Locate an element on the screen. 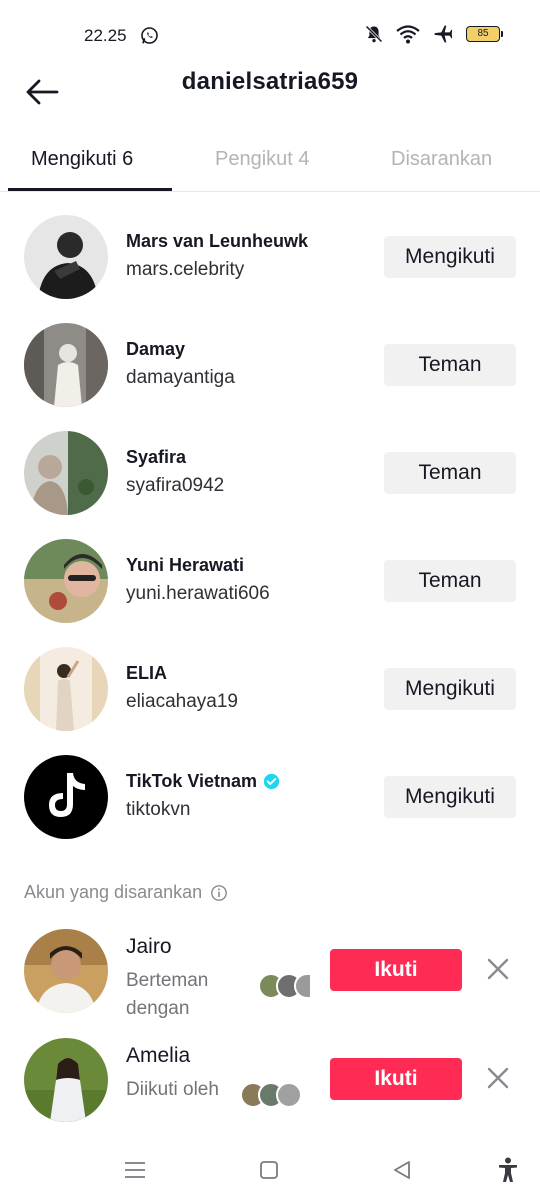 The height and width of the screenshot is (1200, 540). home-square-icon is located at coordinates (269, 1170).